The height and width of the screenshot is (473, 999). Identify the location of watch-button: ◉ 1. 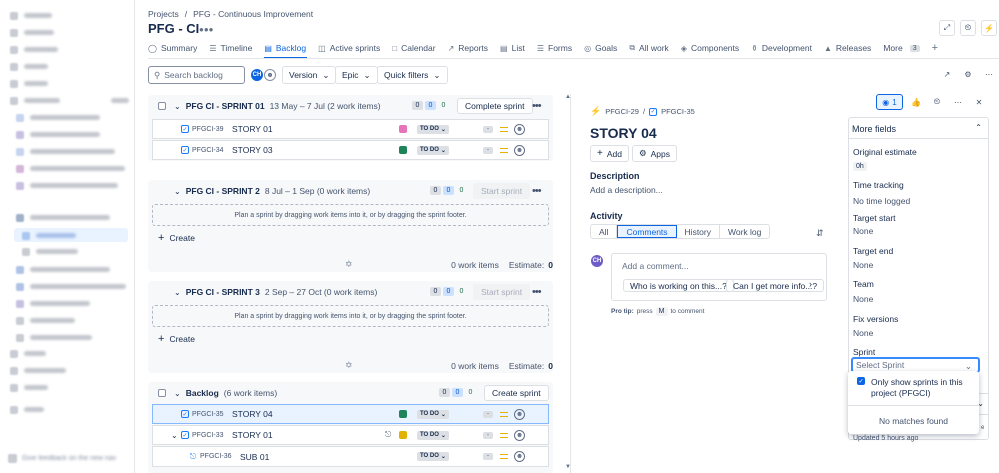
(889, 102).